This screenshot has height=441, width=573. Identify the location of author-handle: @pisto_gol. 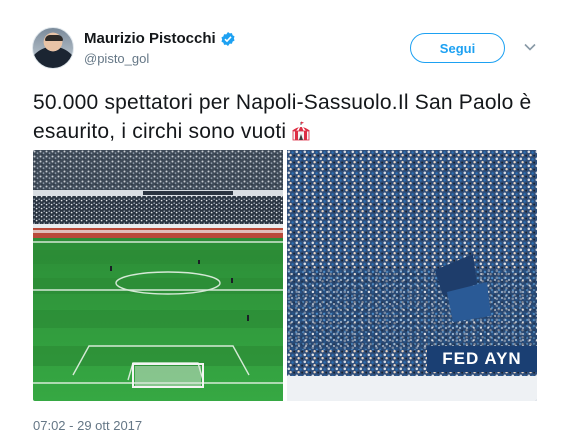
(116, 58).